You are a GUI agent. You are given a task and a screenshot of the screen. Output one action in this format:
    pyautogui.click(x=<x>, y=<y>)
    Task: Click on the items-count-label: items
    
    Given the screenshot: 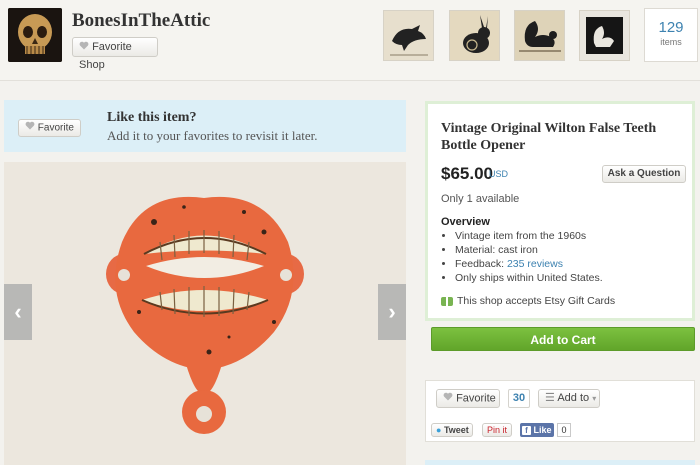 What is the action you would take?
    pyautogui.click(x=671, y=42)
    